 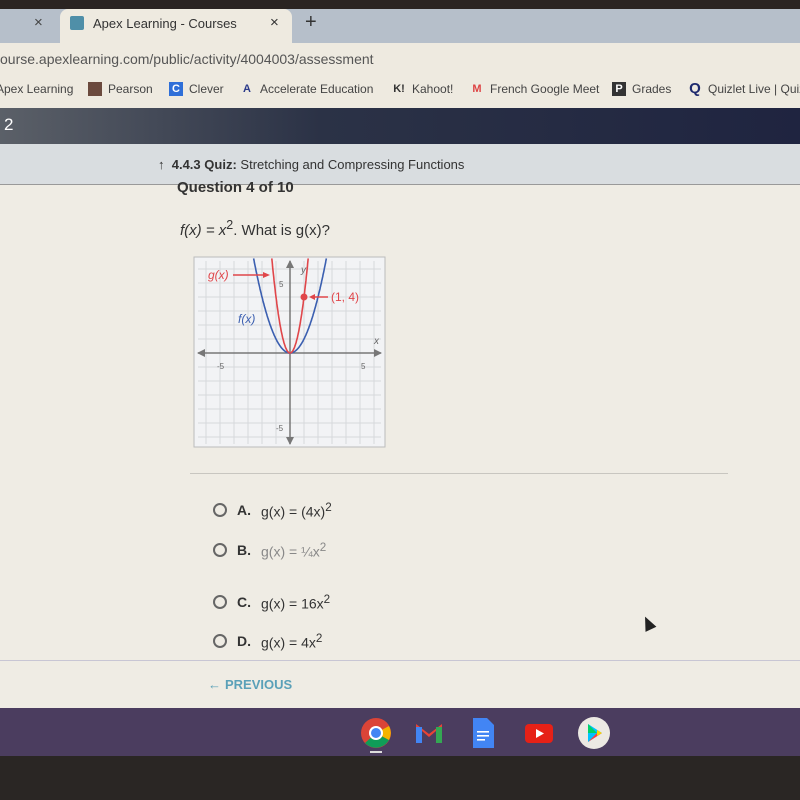 I want to click on g-label: g(x), so click(x=218, y=275).